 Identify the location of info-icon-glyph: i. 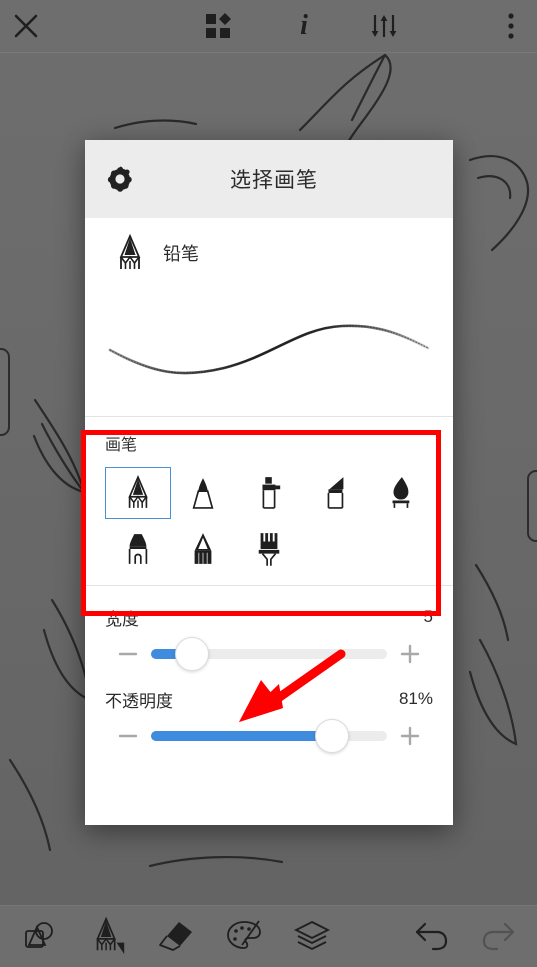
(304, 25).